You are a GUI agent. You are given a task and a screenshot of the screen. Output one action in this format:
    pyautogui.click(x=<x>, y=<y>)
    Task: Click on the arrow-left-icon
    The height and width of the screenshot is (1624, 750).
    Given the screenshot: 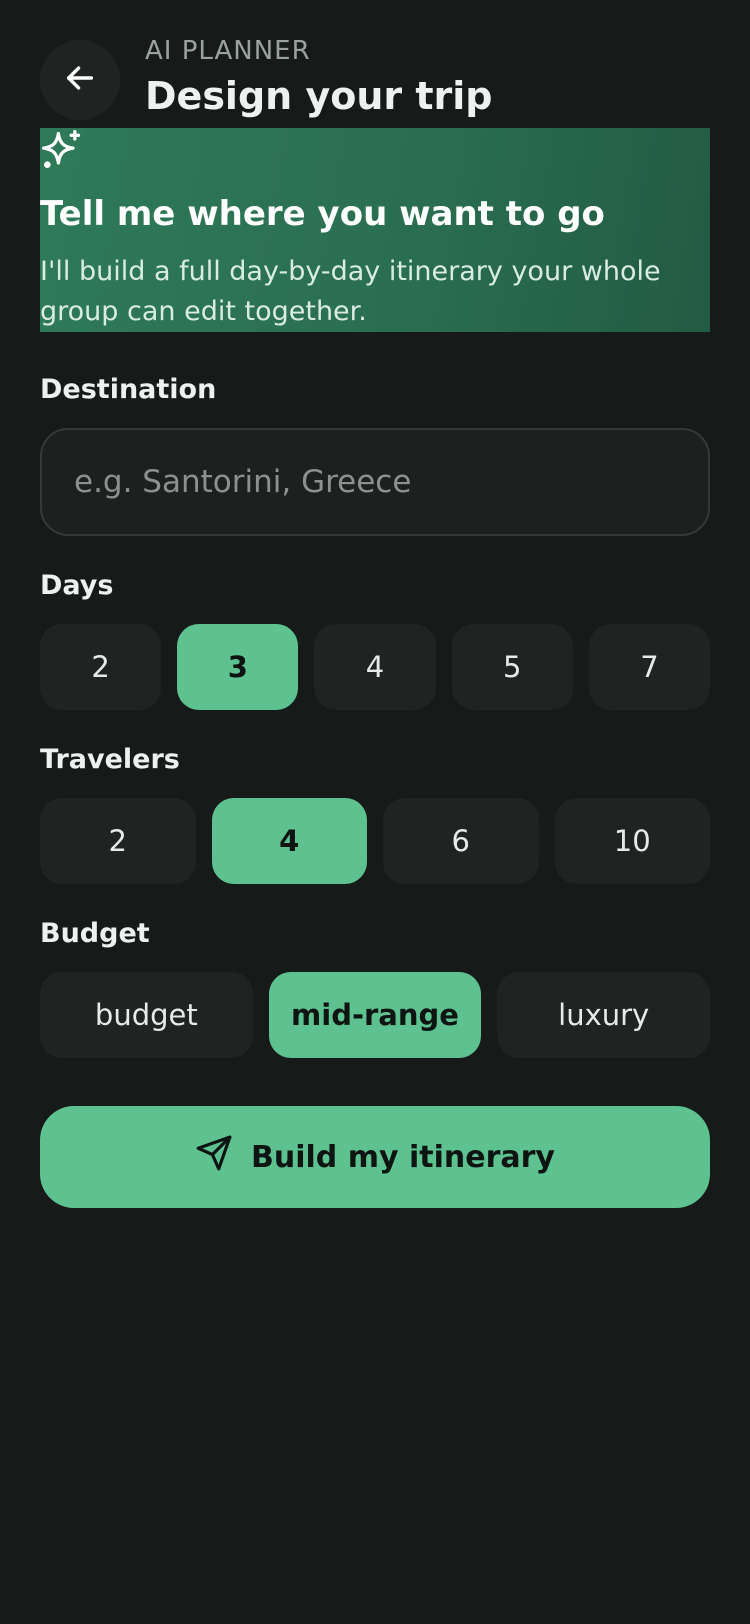 What is the action you would take?
    pyautogui.click(x=80, y=80)
    